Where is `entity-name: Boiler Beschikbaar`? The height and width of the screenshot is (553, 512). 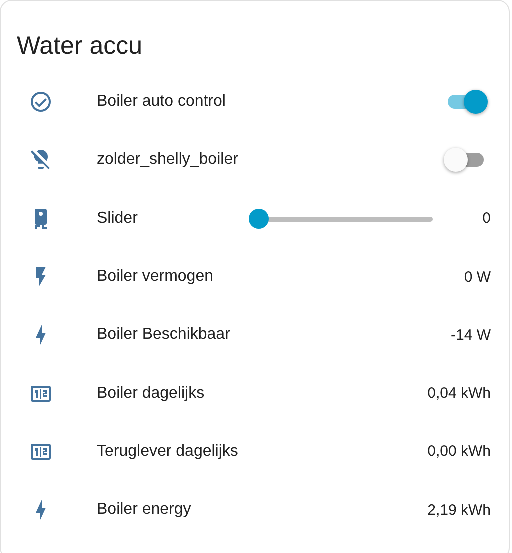 entity-name: Boiler Beschikbaar is located at coordinates (274, 335).